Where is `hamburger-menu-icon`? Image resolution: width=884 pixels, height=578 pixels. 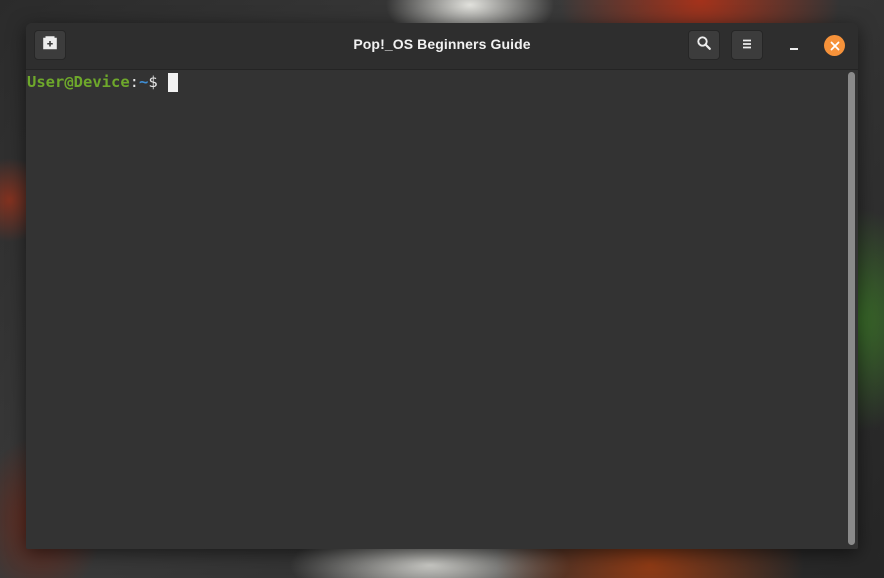 hamburger-menu-icon is located at coordinates (747, 45).